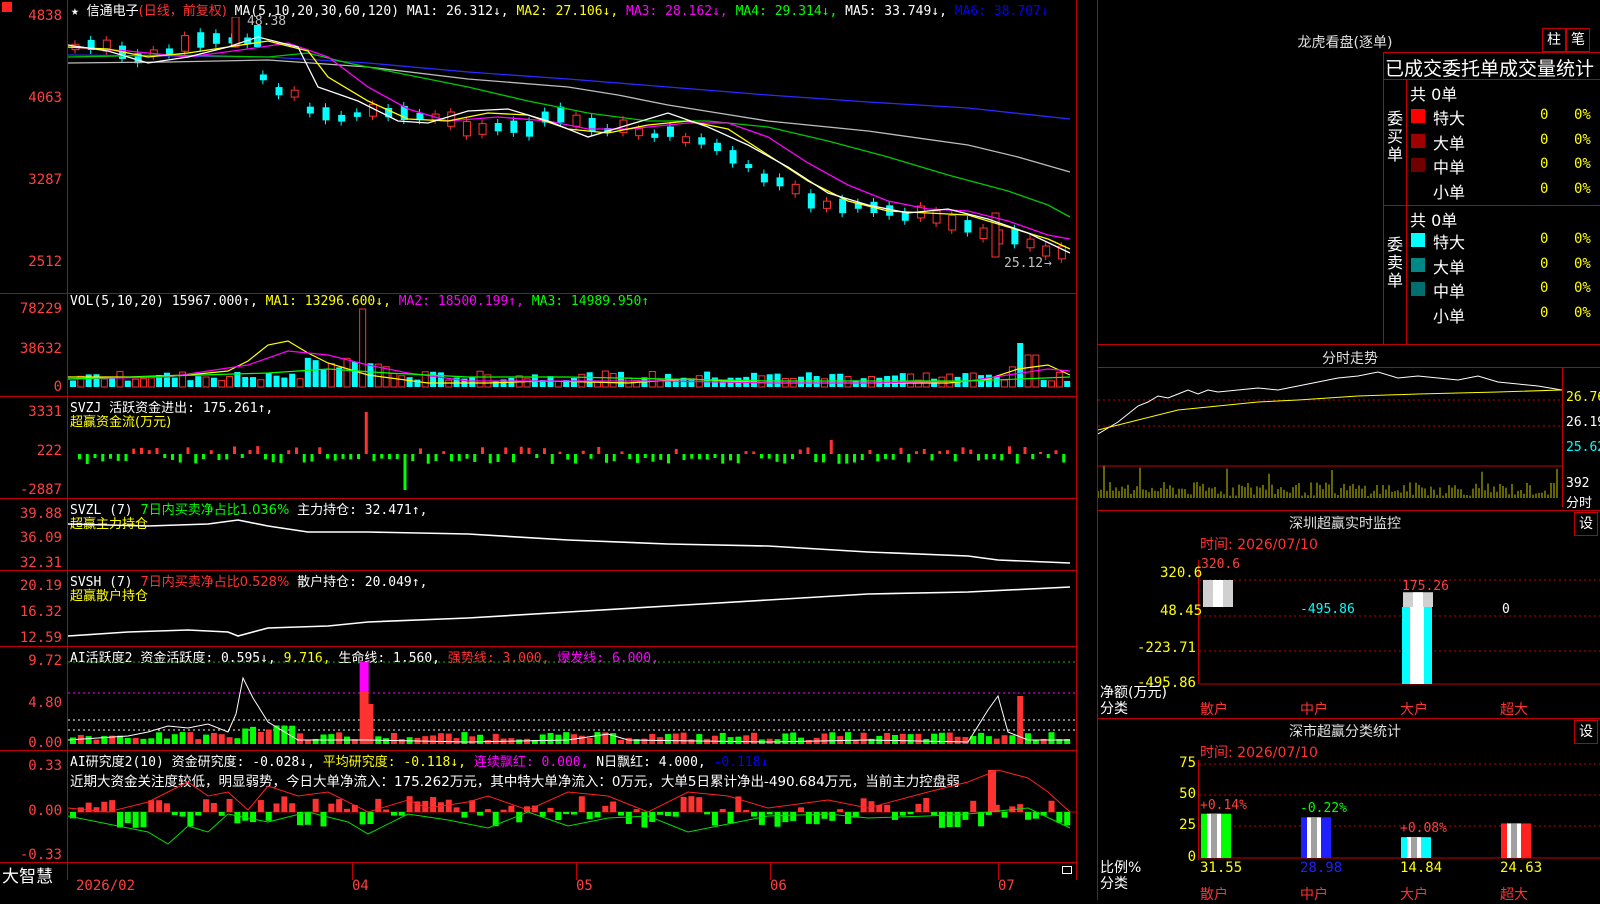  I want to click on order-size-label: 小单, so click(1449, 192).